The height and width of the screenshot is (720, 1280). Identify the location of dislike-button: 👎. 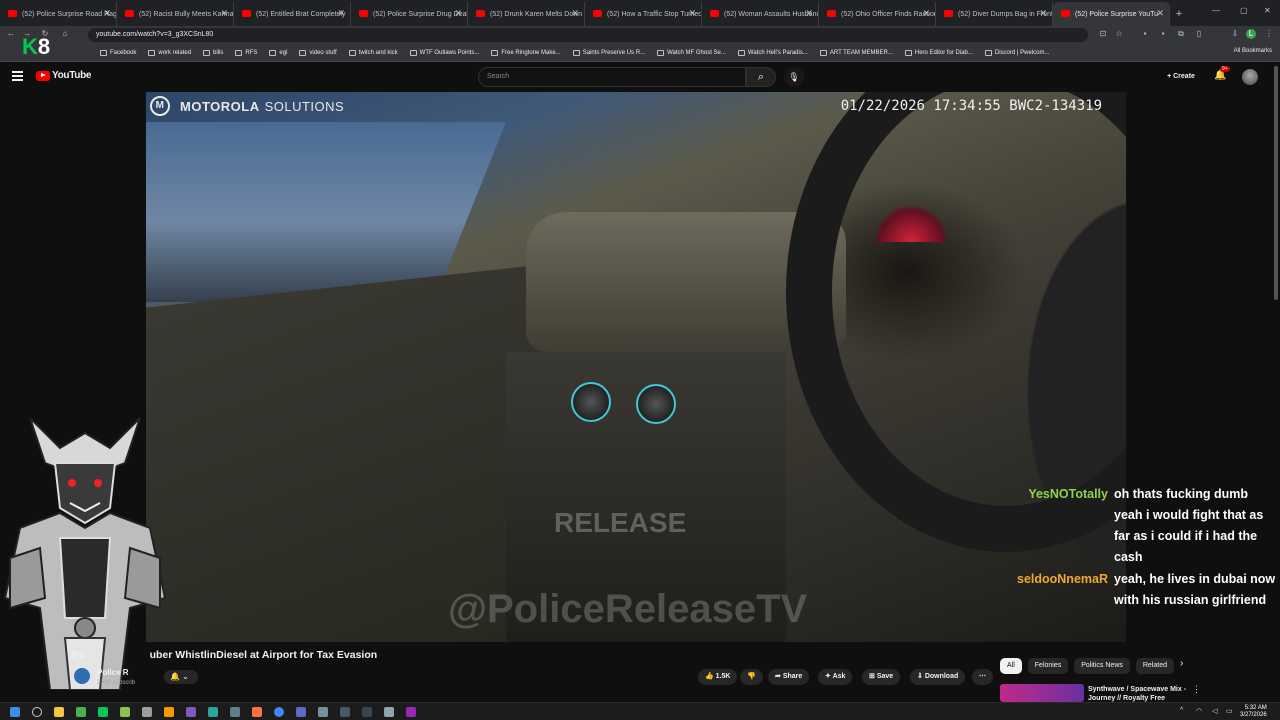
(751, 677).